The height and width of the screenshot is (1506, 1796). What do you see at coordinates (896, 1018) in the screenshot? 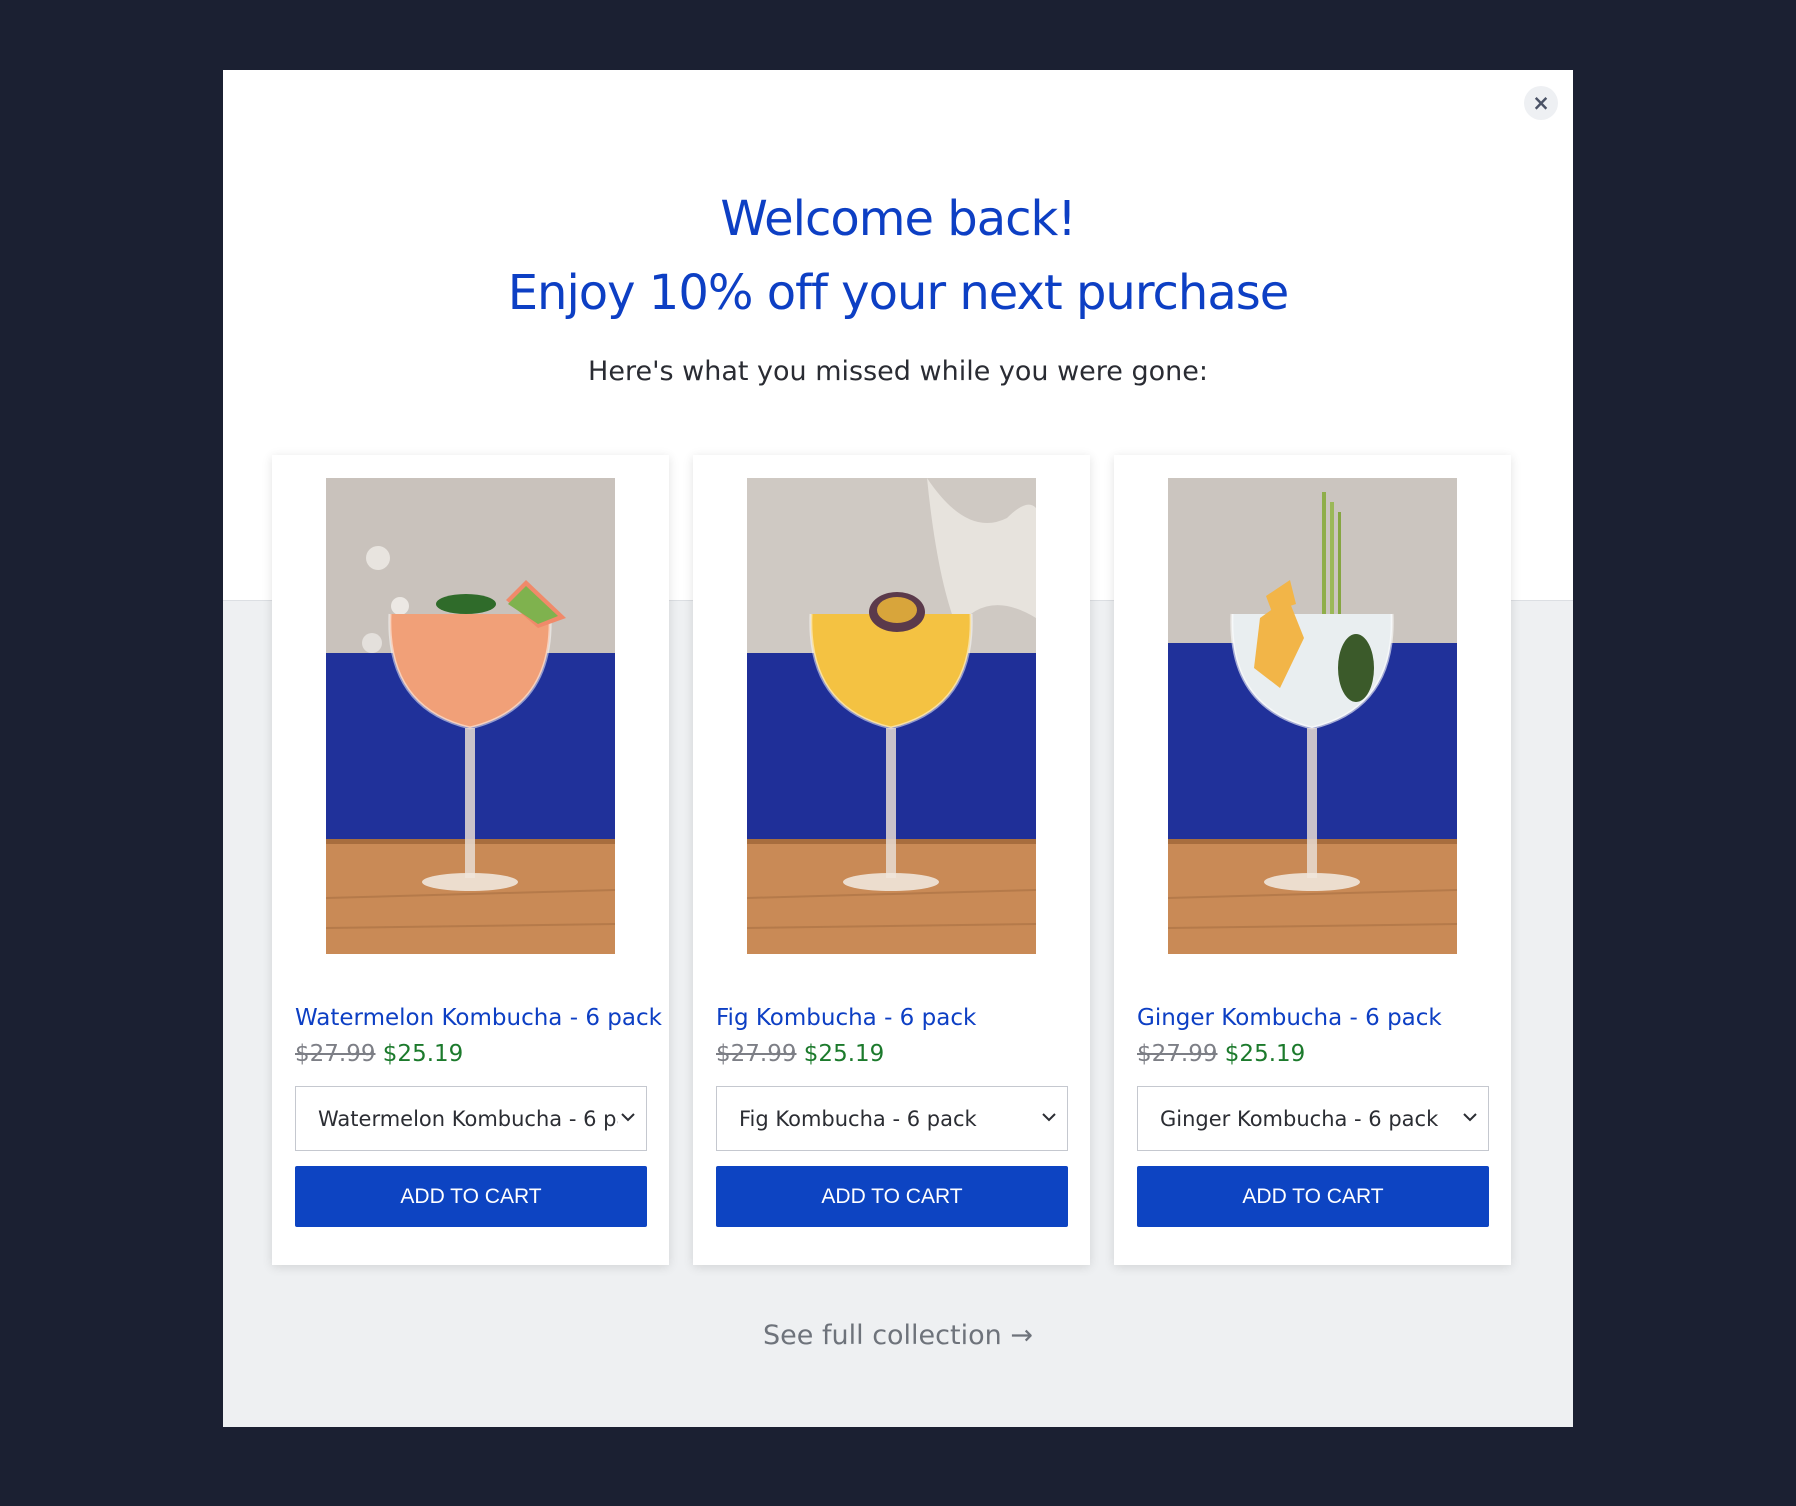
I see `product-name-link: Fig Kombucha - 6 pack` at bounding box center [896, 1018].